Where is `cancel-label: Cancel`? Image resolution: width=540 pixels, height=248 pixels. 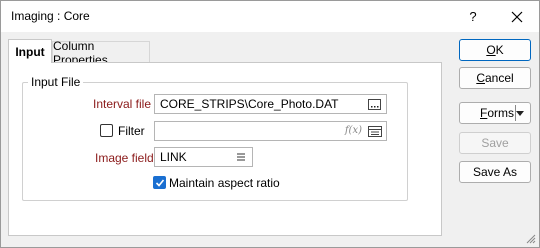 cancel-label: Cancel is located at coordinates (495, 78).